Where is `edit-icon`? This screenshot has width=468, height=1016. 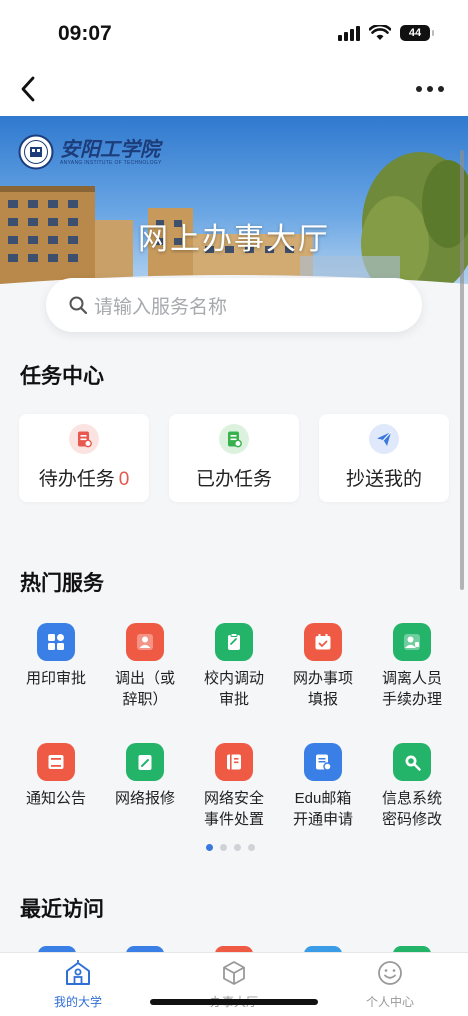
edit-icon is located at coordinates (145, 762).